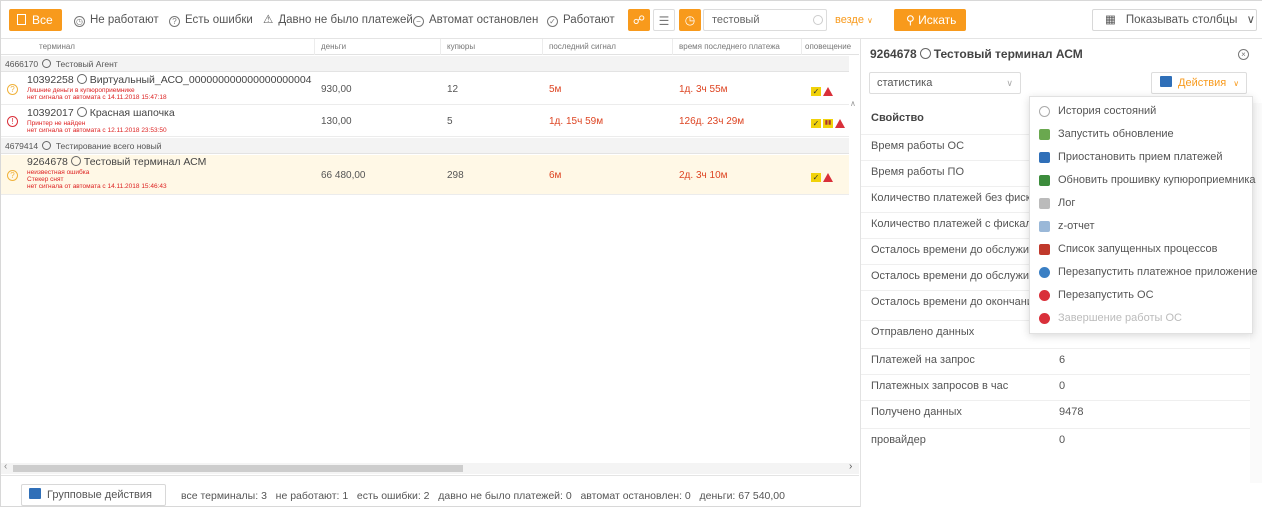 Image resolution: width=1262 pixels, height=507 pixels. I want to click on horizontal-scrollbar: ‹ ›, so click(430, 467).